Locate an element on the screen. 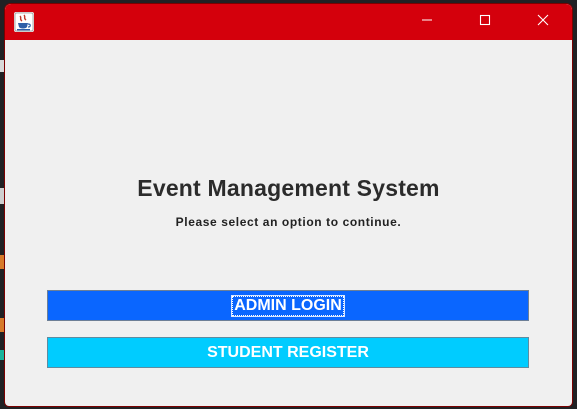 The width and height of the screenshot is (577, 409). maximize-icon is located at coordinates (485, 22).